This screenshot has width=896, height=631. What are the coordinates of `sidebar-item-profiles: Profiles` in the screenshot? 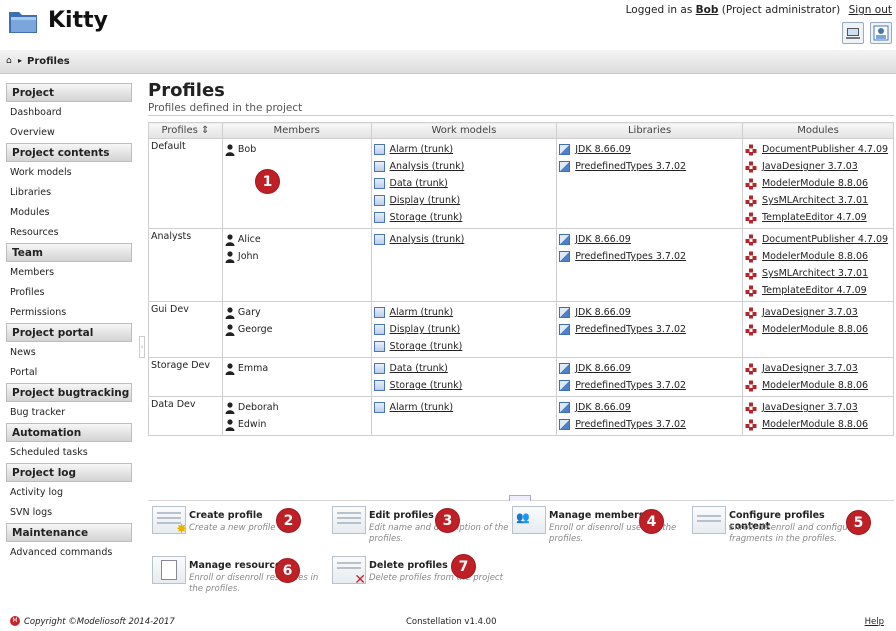 It's located at (69, 292).